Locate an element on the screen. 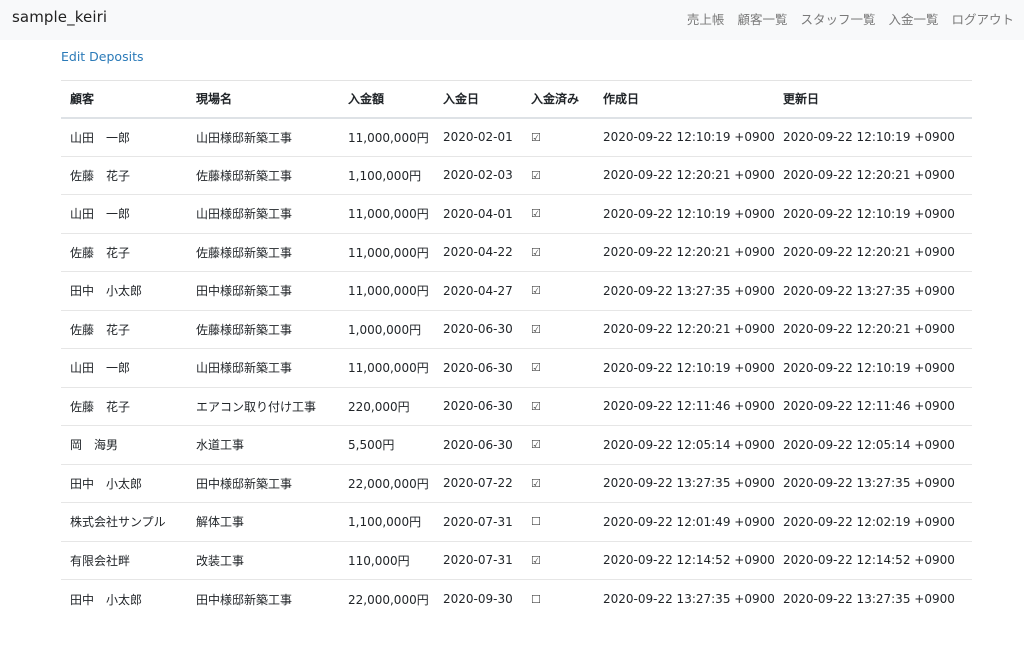 The width and height of the screenshot is (1024, 666). nav-link-deposits: 入金一覧 is located at coordinates (913, 18).